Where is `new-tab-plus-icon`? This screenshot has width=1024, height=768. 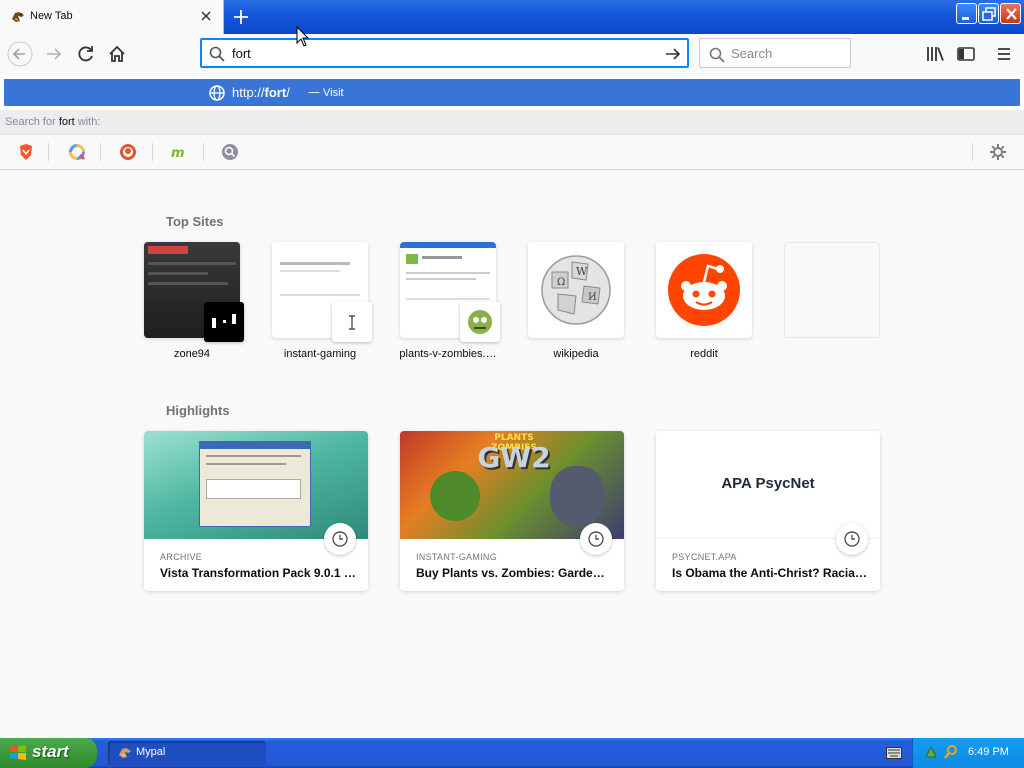
new-tab-plus-icon is located at coordinates (241, 17).